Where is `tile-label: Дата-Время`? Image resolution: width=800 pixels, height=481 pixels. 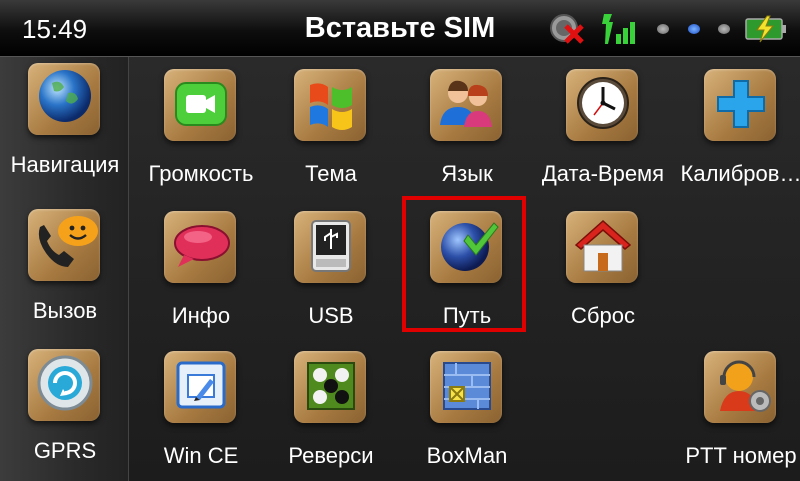 tile-label: Дата-Время is located at coordinates (603, 173).